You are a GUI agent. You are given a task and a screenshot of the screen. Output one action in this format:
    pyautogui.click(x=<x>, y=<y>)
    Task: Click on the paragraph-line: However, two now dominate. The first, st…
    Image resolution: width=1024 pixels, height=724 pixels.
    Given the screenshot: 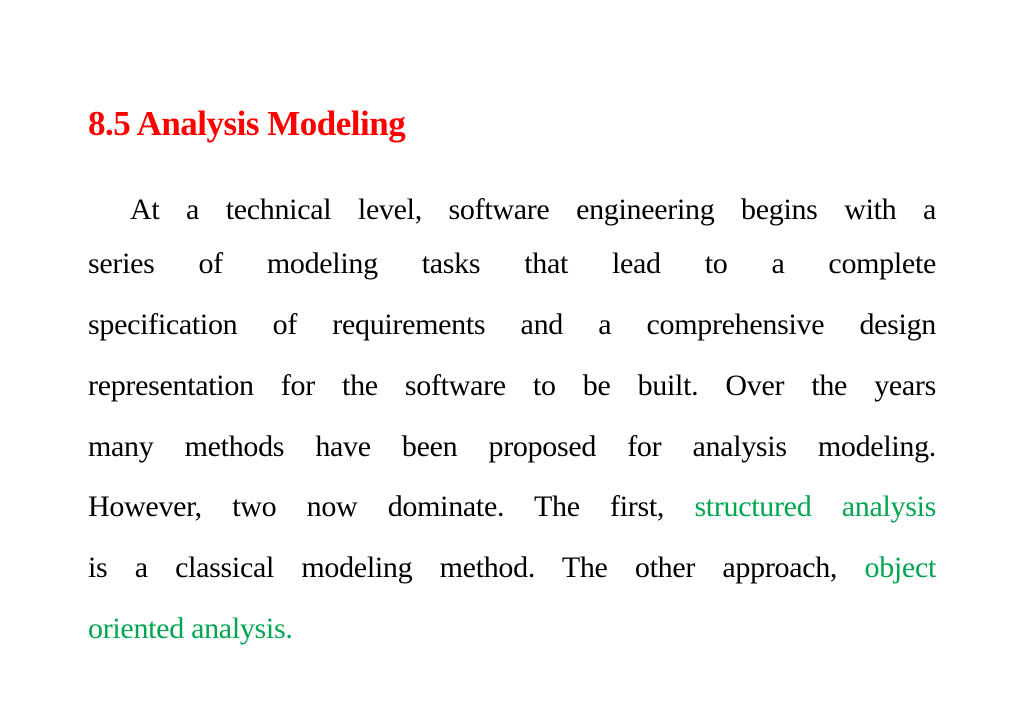 What is the action you would take?
    pyautogui.click(x=512, y=507)
    